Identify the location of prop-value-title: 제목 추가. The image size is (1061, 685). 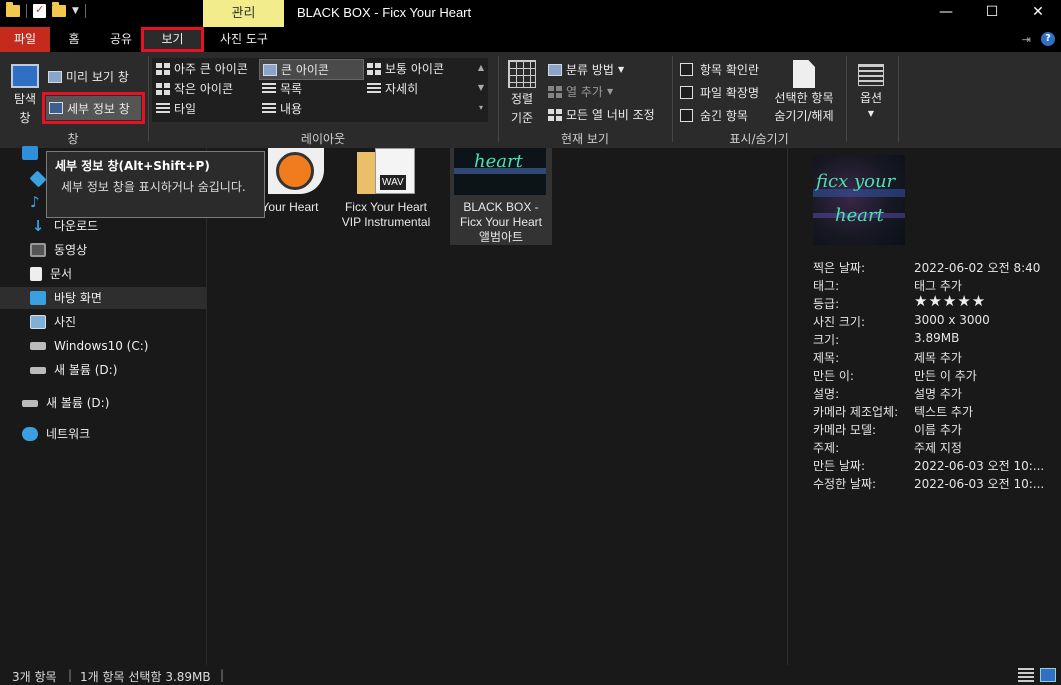
(938, 357).